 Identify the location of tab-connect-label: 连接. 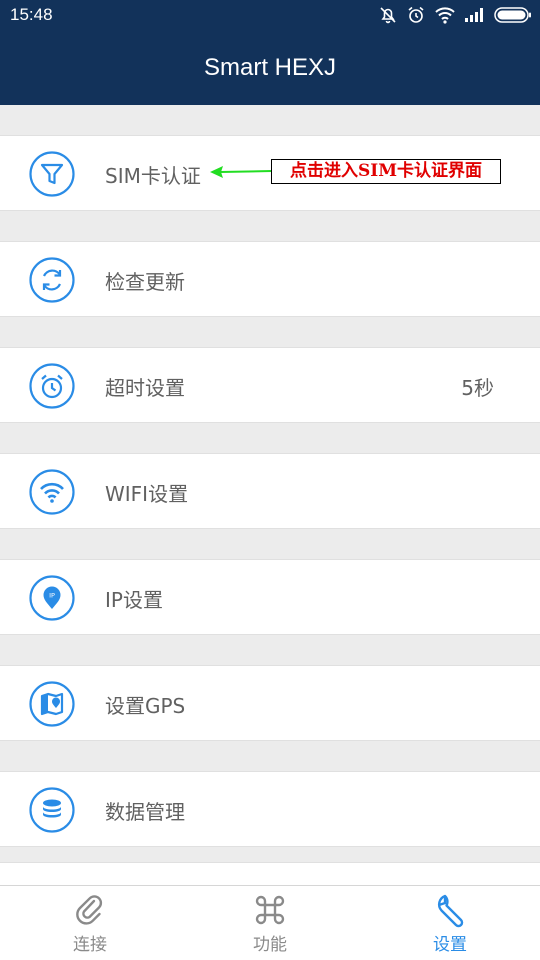
(90, 945).